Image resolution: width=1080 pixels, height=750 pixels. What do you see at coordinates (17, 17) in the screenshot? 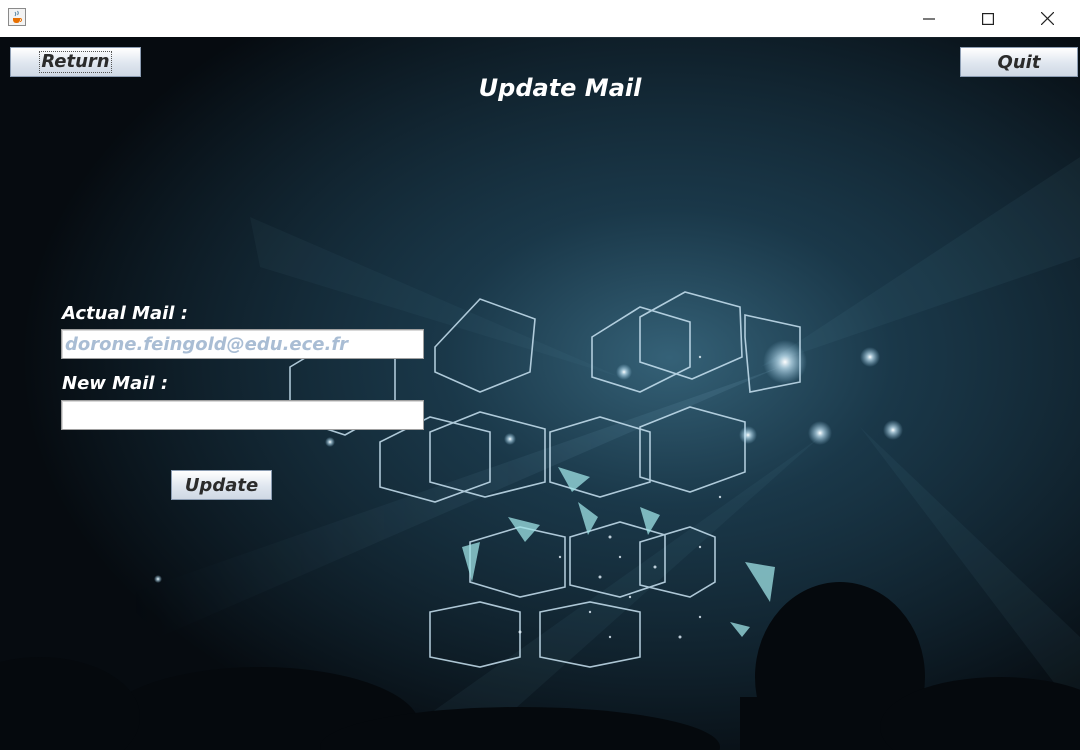
I see `java-coffee-cup-icon` at bounding box center [17, 17].